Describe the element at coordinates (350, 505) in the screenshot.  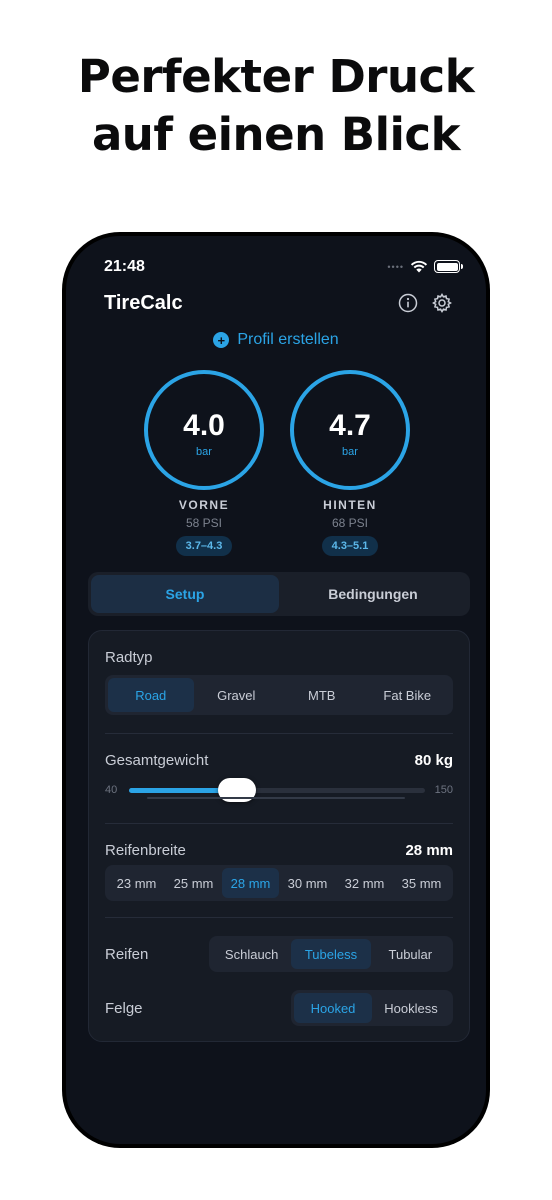
I see `rear-label: HINTEN` at that location.